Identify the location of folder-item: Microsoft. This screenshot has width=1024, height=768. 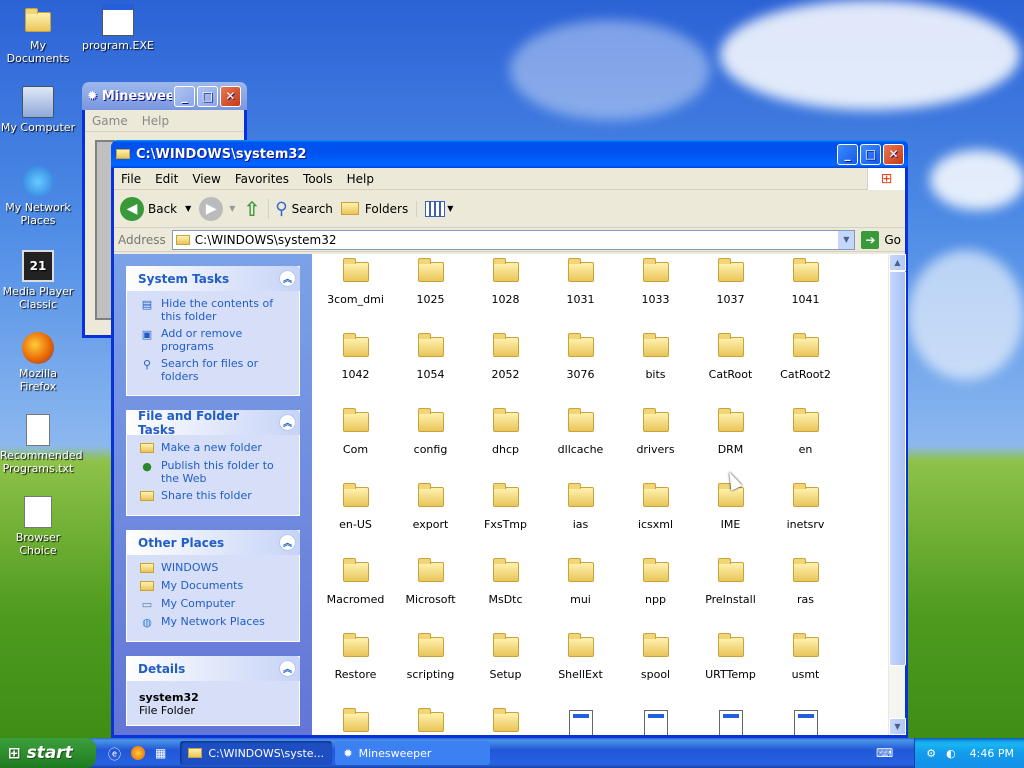
(430, 591).